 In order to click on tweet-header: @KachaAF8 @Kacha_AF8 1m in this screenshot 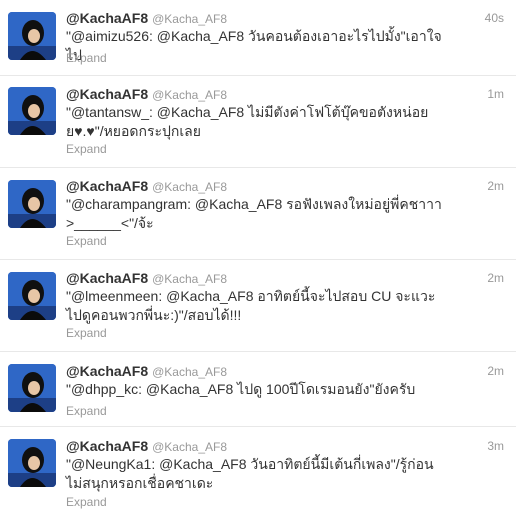, I will do `click(285, 95)`.